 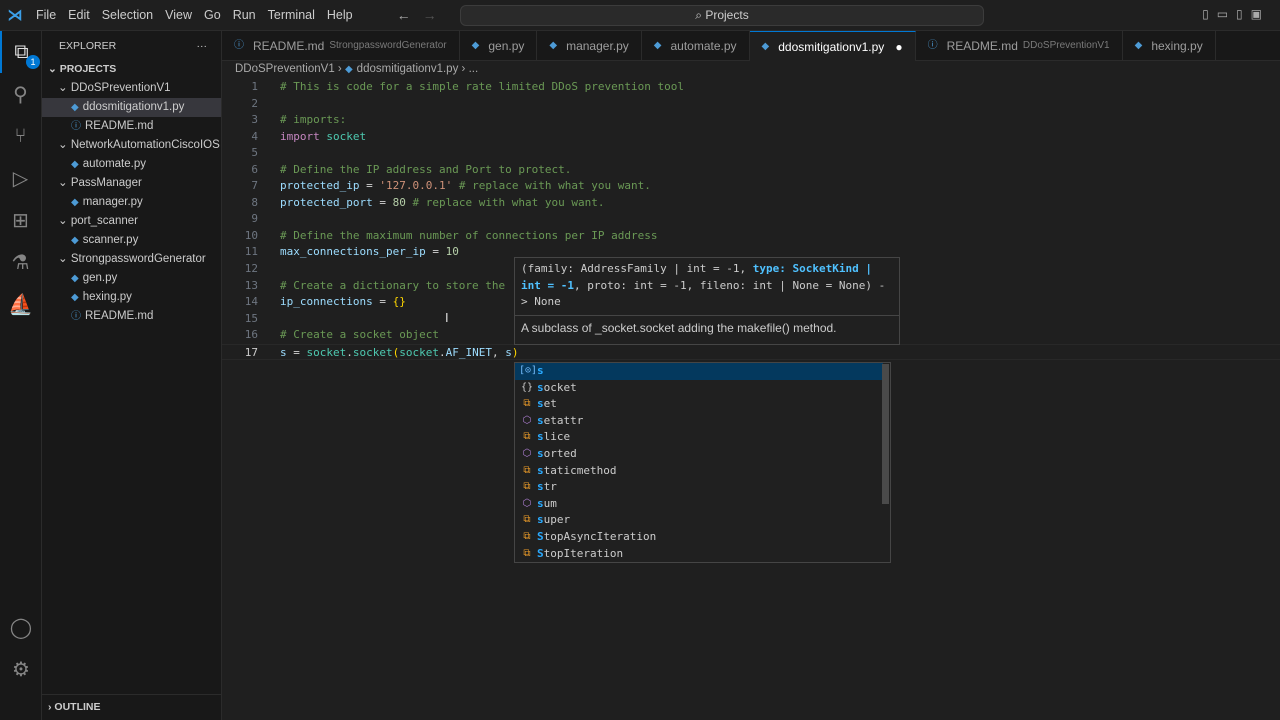 I want to click on suggestion-item: ⧉ s taticmethod, so click(x=699, y=471).